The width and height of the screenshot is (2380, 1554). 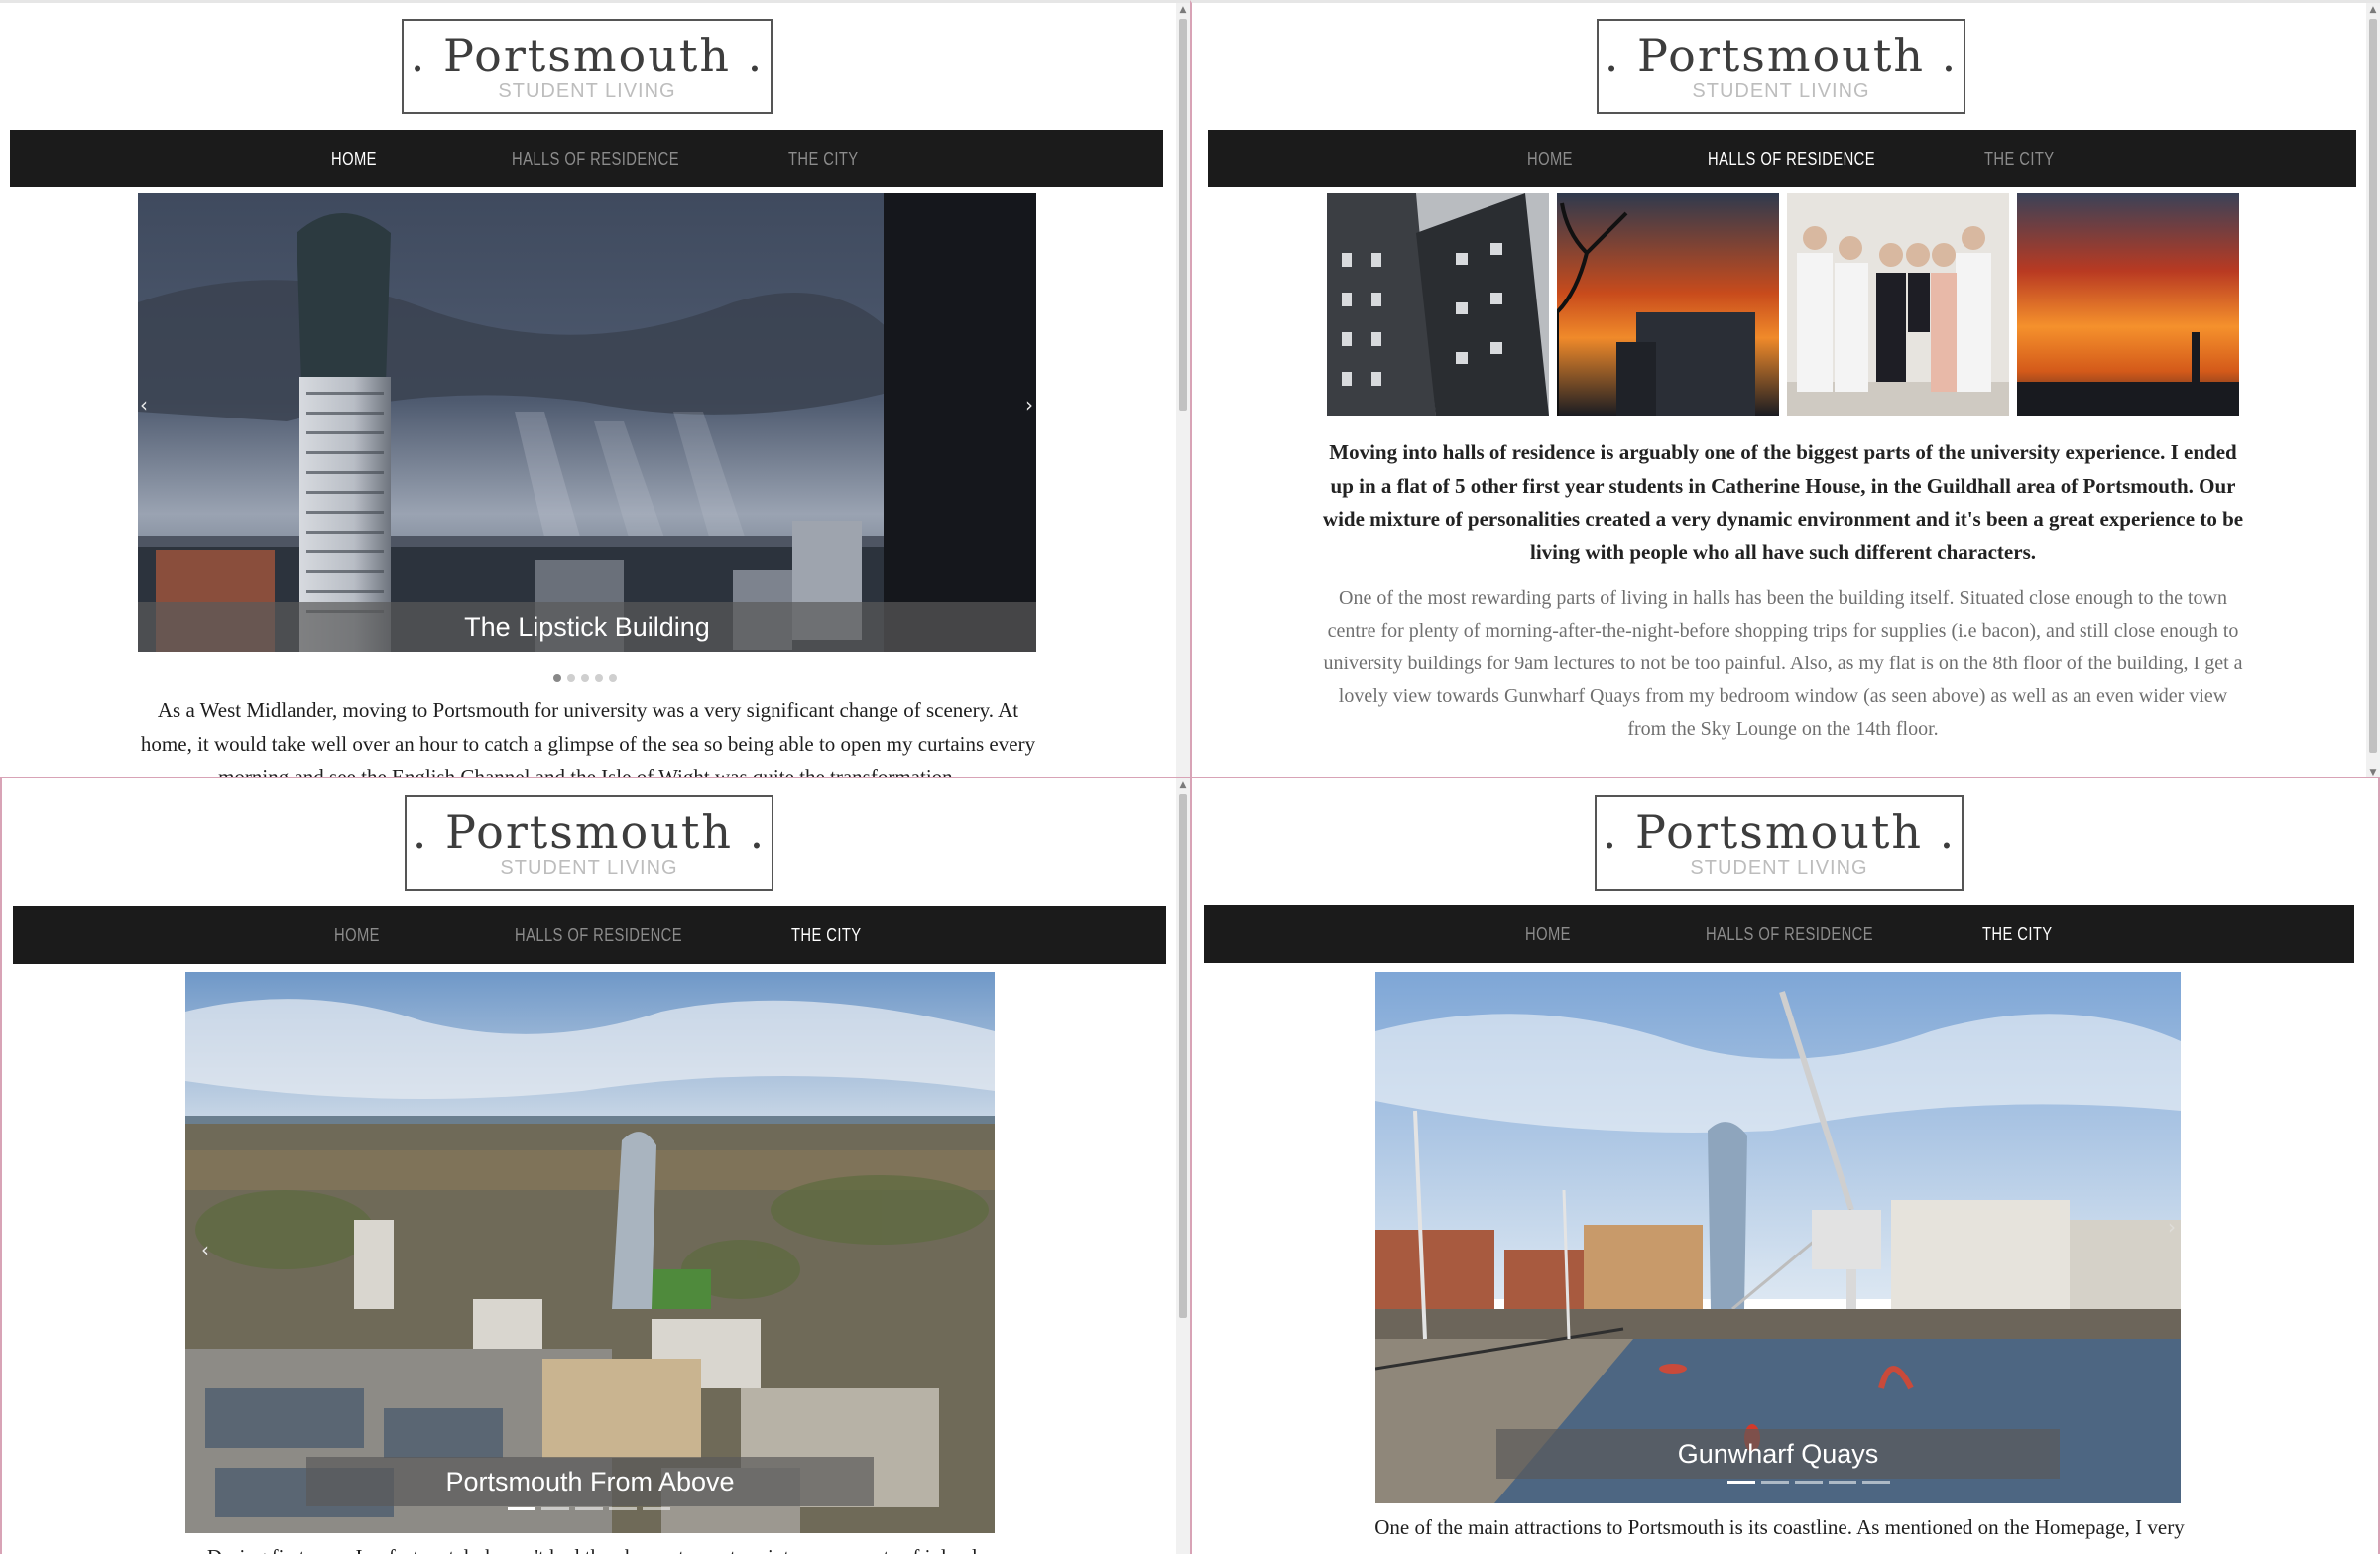 I want to click on flatmates-photo, so click(x=1898, y=304).